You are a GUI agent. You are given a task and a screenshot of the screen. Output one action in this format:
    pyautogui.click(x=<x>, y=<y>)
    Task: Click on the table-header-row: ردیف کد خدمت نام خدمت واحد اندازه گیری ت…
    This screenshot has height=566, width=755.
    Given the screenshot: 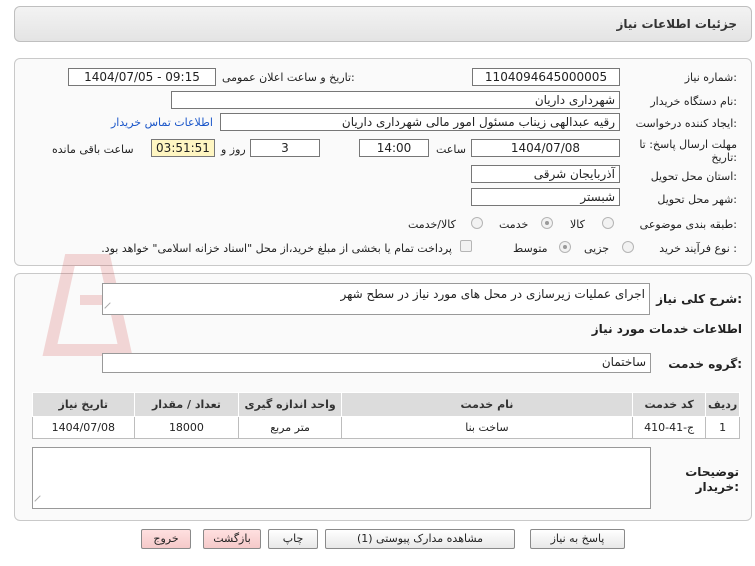 What is the action you would take?
    pyautogui.click(x=386, y=404)
    